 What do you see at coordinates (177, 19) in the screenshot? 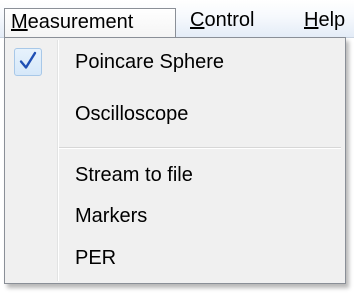
I see `menu-bar: Measurement Control Help` at bounding box center [177, 19].